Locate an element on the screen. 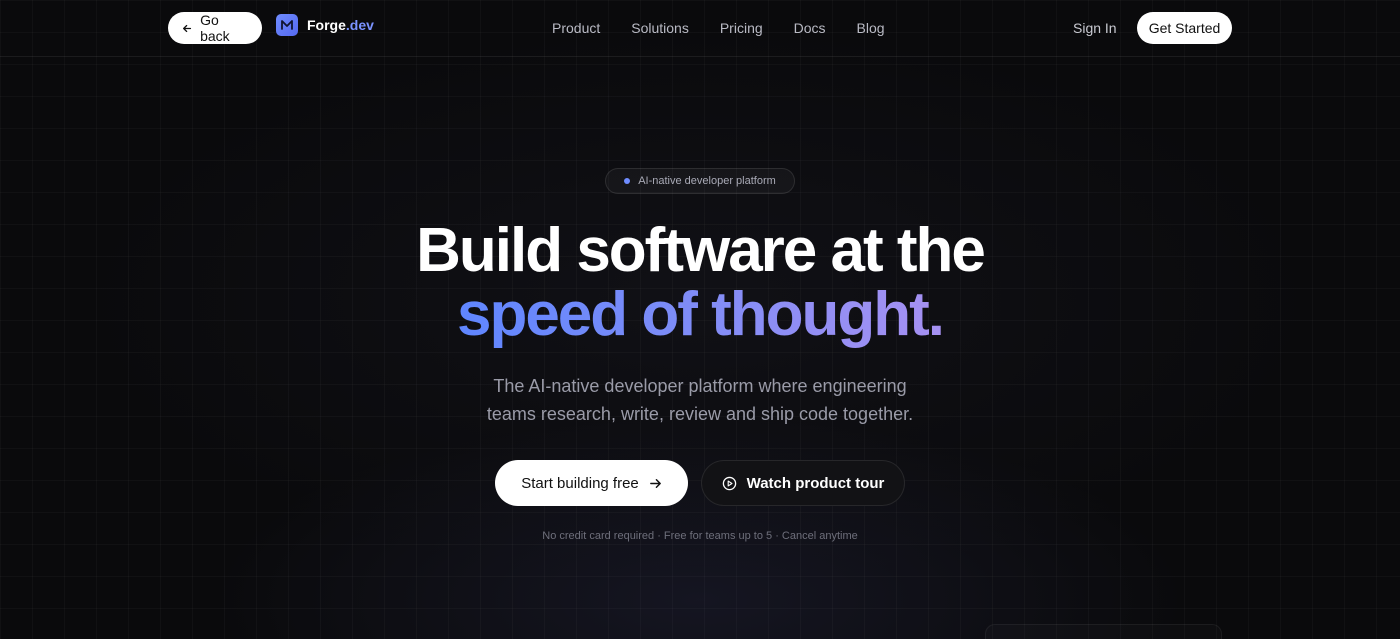 This screenshot has width=1400, height=639. nav-item-docs: Docs is located at coordinates (810, 28).